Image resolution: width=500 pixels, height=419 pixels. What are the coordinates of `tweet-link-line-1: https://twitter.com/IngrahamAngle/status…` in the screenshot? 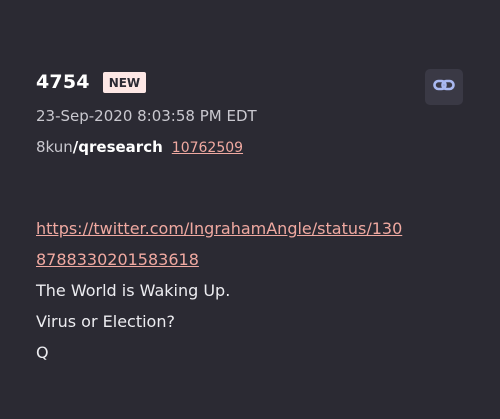 It's located at (219, 228).